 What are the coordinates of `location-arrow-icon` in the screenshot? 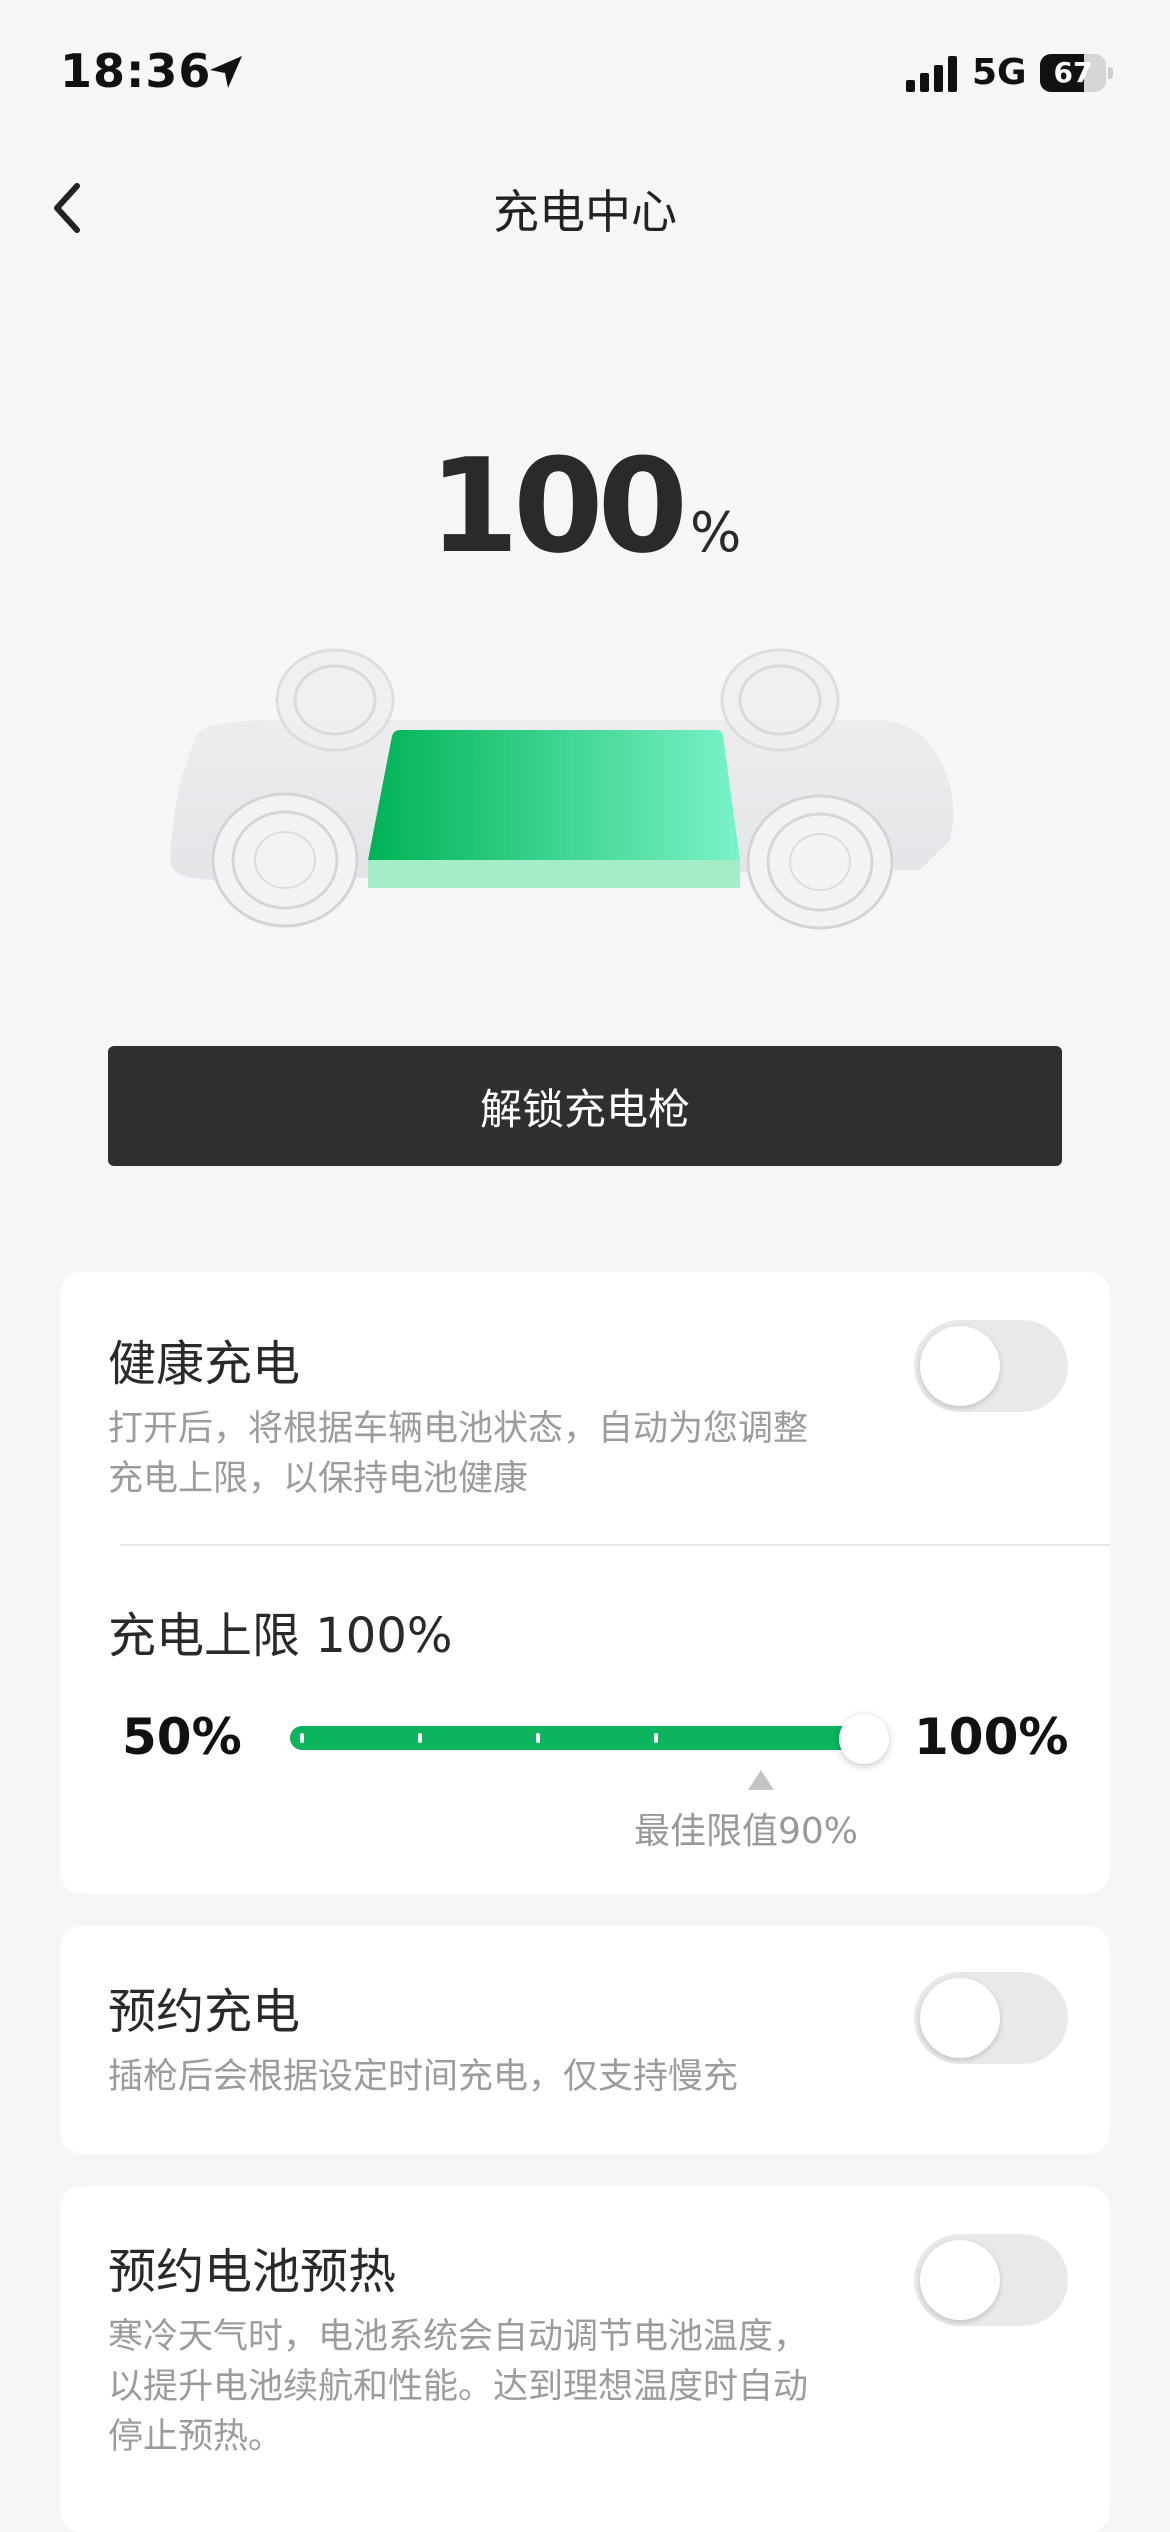 It's located at (226, 72).